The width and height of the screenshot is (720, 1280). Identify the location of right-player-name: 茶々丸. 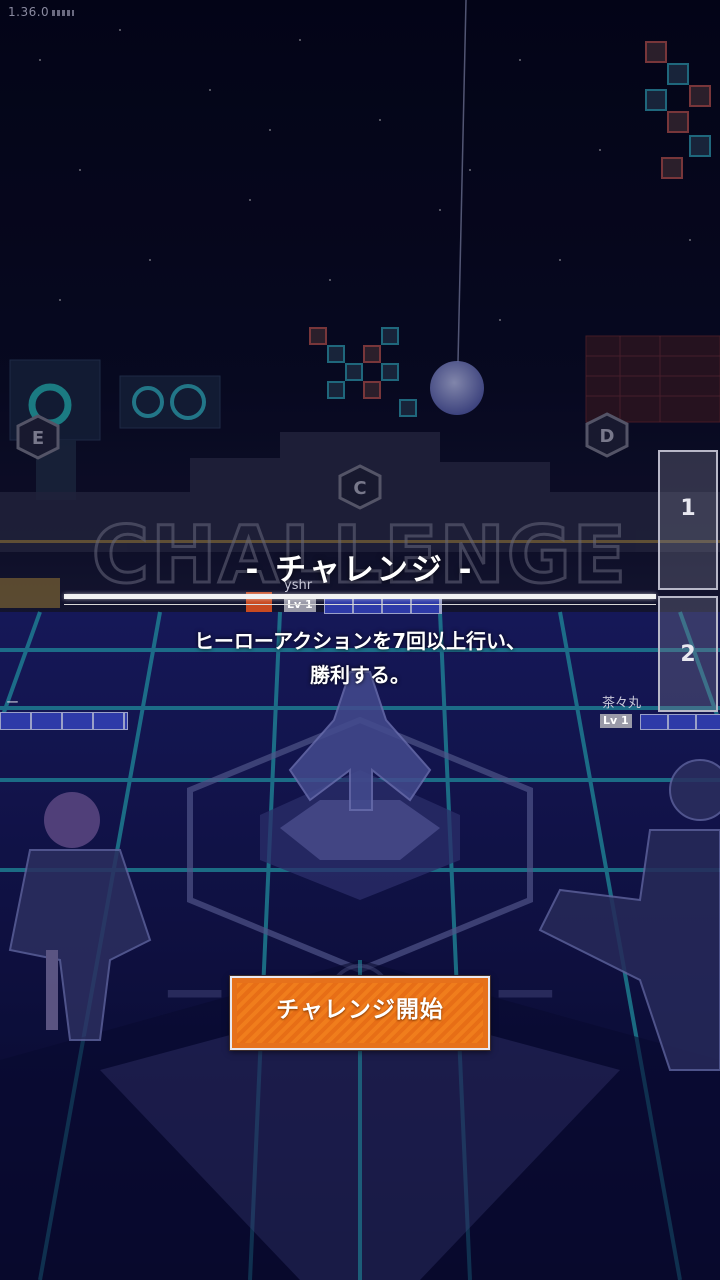
(622, 703).